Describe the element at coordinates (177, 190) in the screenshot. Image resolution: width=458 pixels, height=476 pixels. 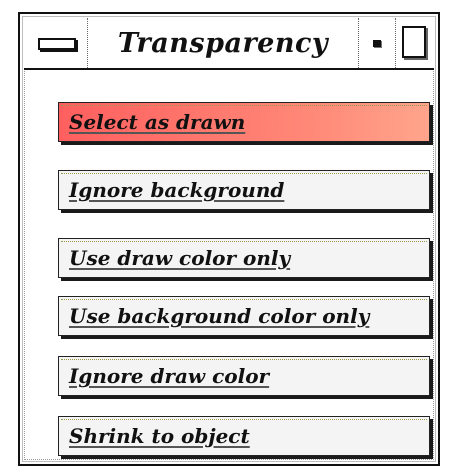
I see `button-label: Ignore background` at that location.